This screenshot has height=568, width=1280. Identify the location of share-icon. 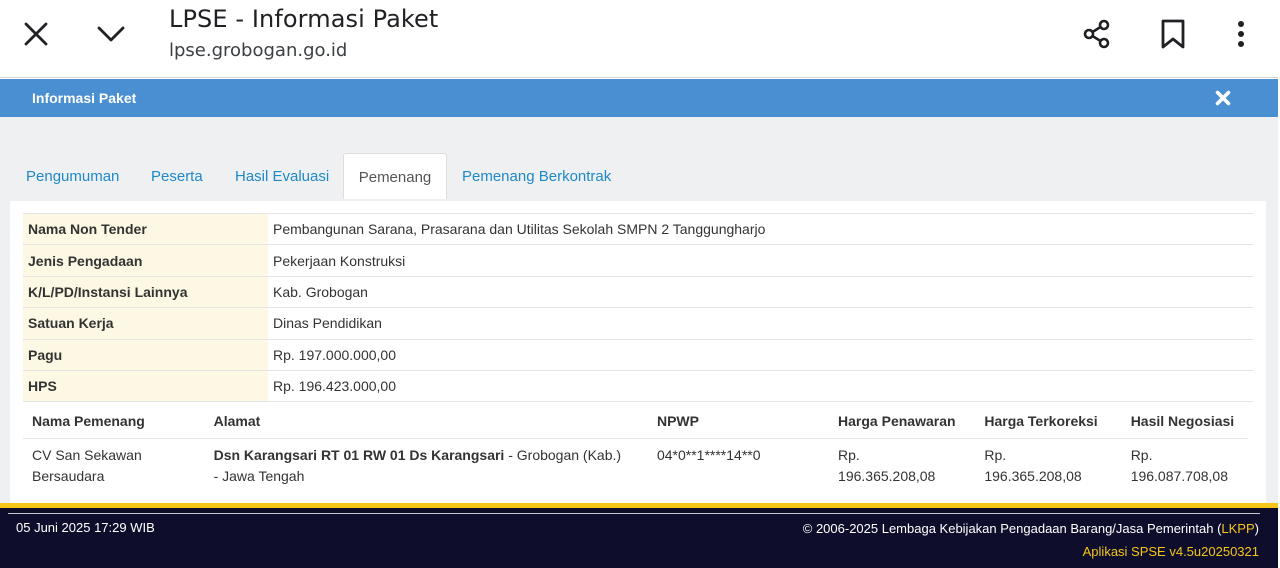
(1097, 34).